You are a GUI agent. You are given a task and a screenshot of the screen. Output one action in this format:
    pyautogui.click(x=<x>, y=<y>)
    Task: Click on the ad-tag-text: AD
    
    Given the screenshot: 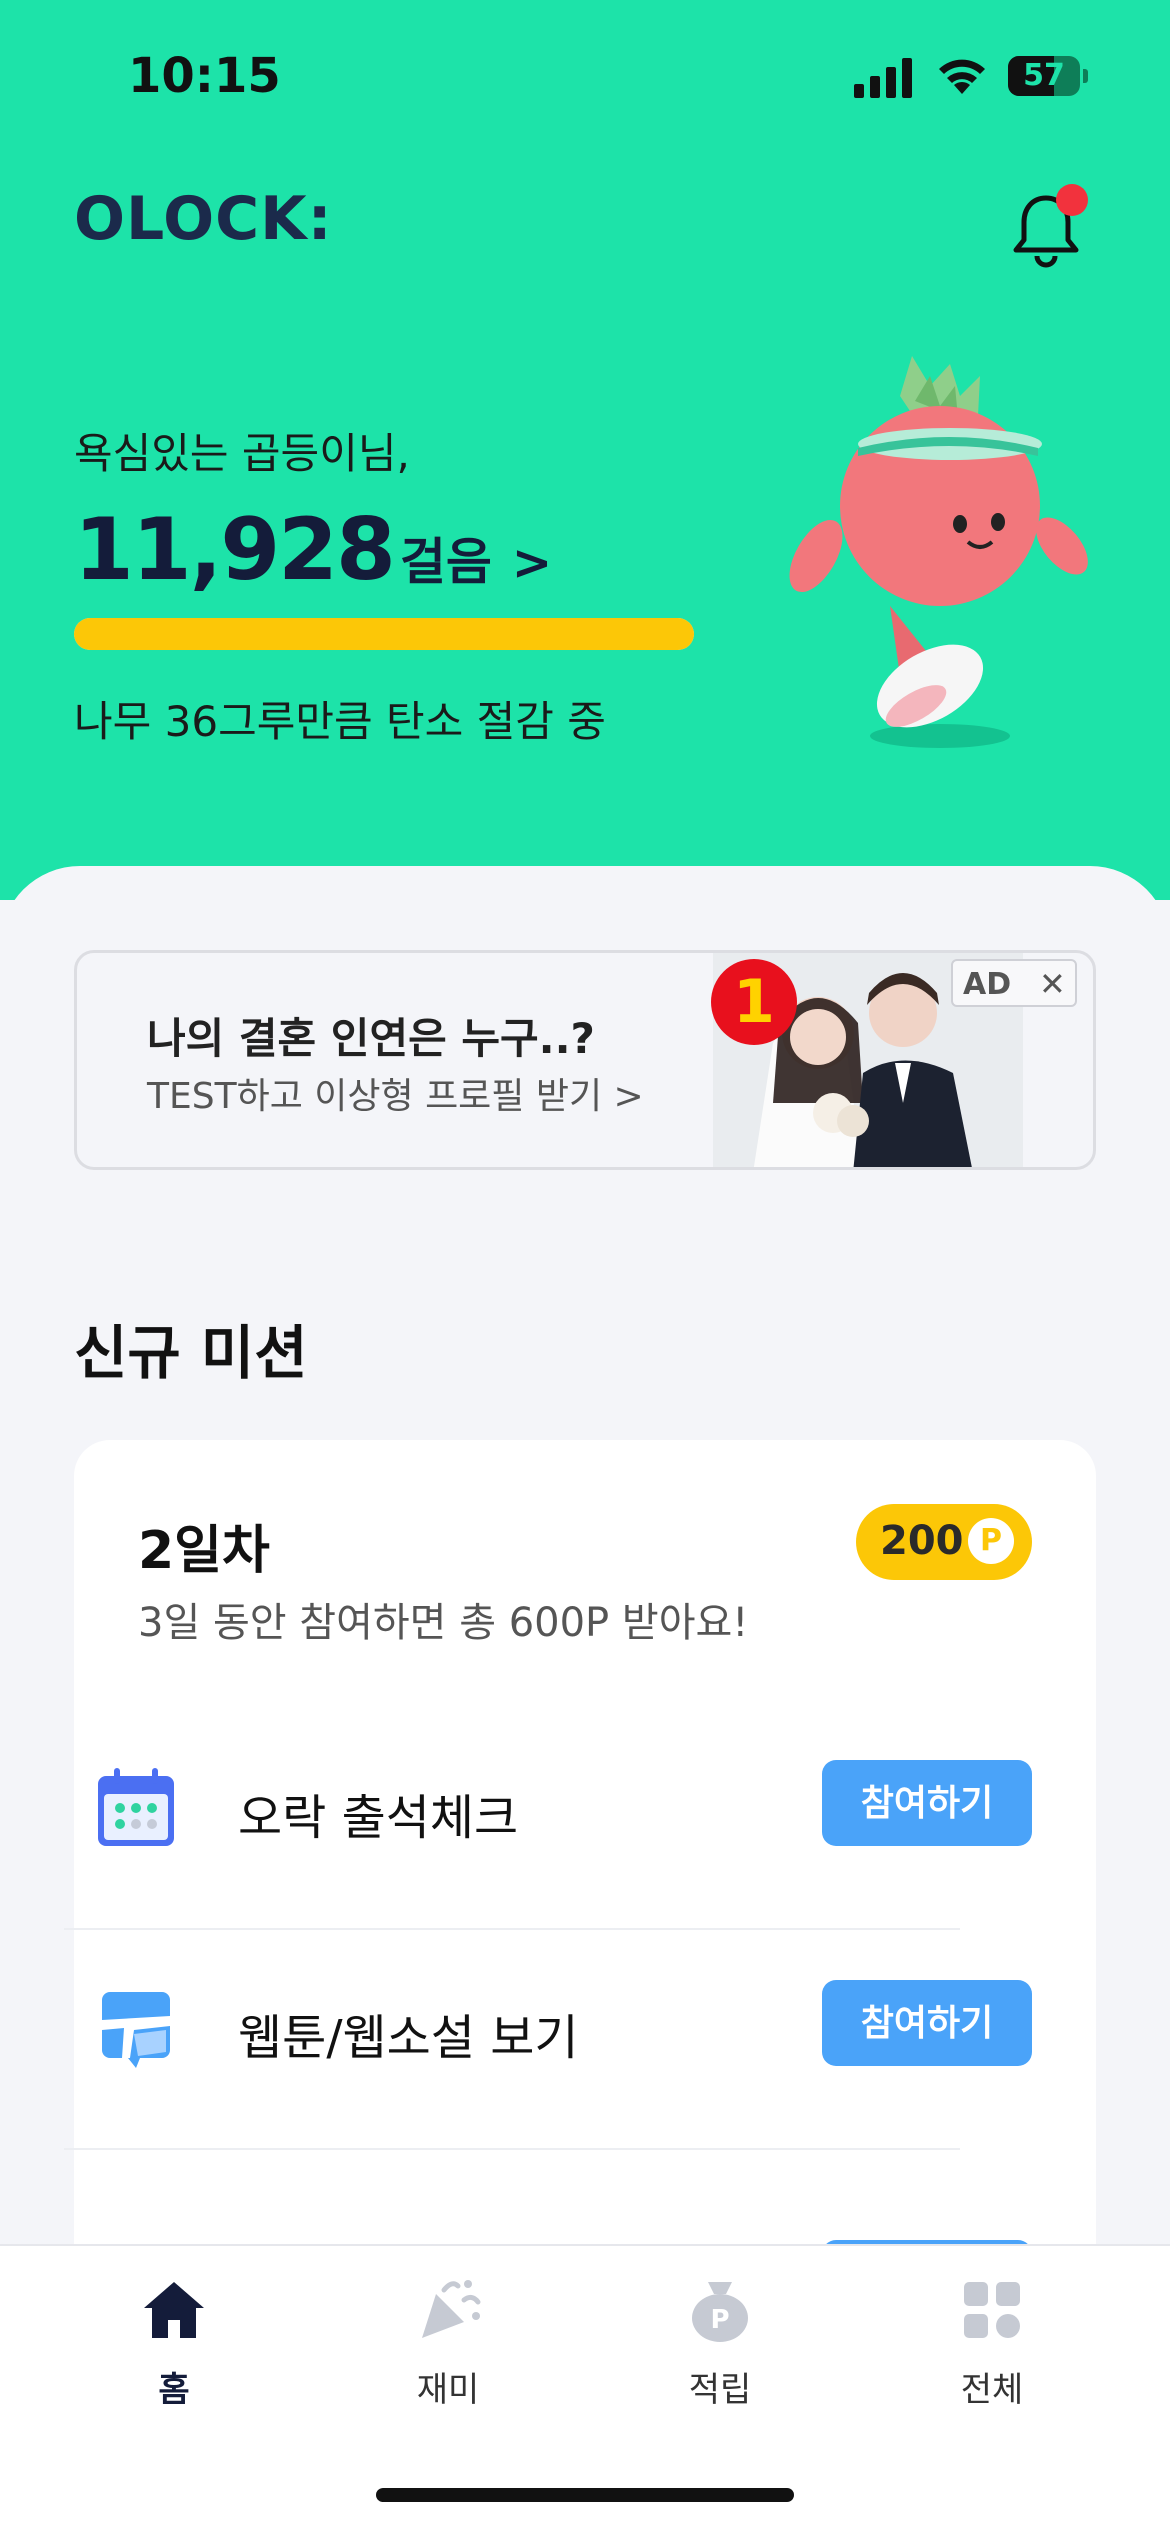 What is the action you would take?
    pyautogui.click(x=987, y=984)
    